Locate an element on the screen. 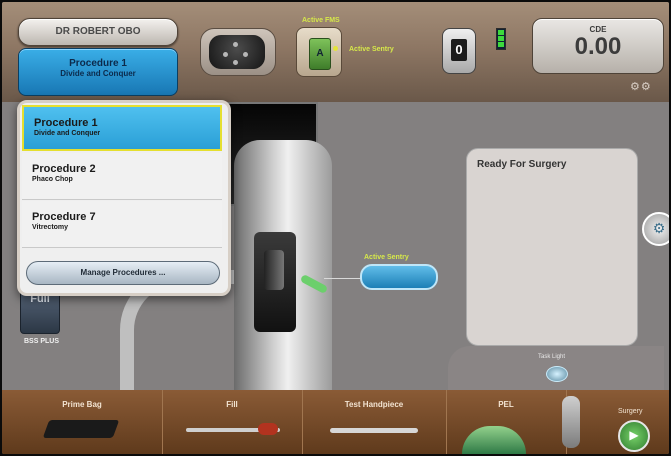 This screenshot has width=671, height=456. cde-display: CDE 0.00 is located at coordinates (598, 46).